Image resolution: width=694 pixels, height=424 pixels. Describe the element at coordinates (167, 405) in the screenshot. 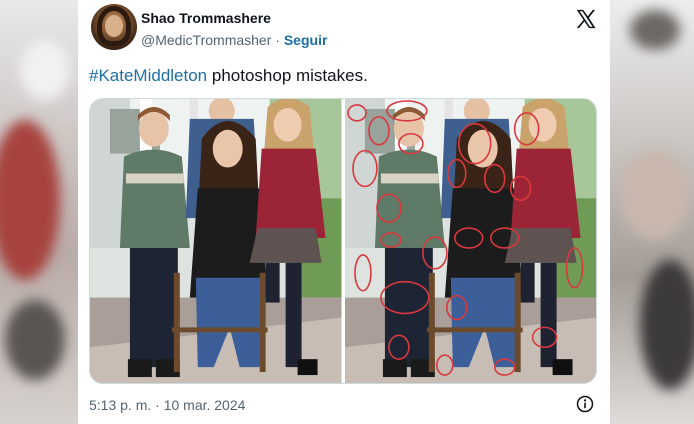

I see `timestamp: 5:13 p. m. · 10 mar. 2024` at that location.